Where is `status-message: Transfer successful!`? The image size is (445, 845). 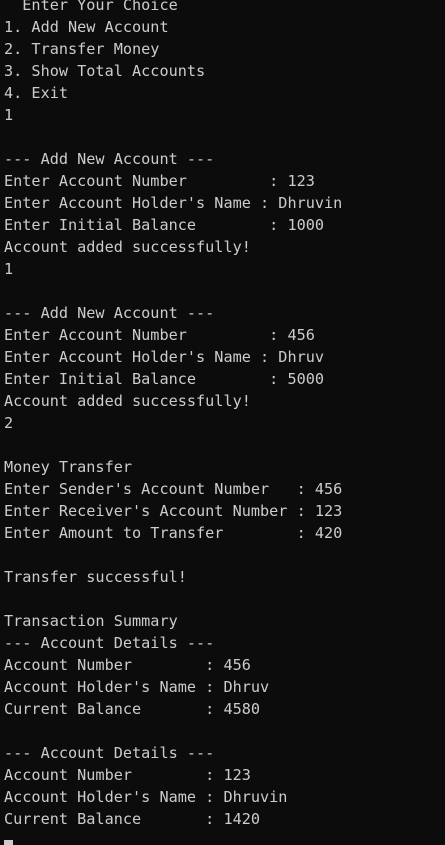 status-message: Transfer successful! is located at coordinates (95, 577).